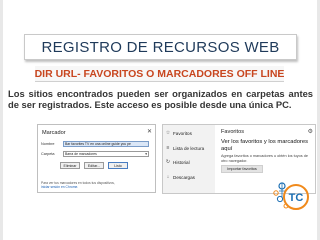 This screenshot has width=320, height=240. I want to click on folder-row: Carpeta Barra de marcadores ▾, so click(95, 154).